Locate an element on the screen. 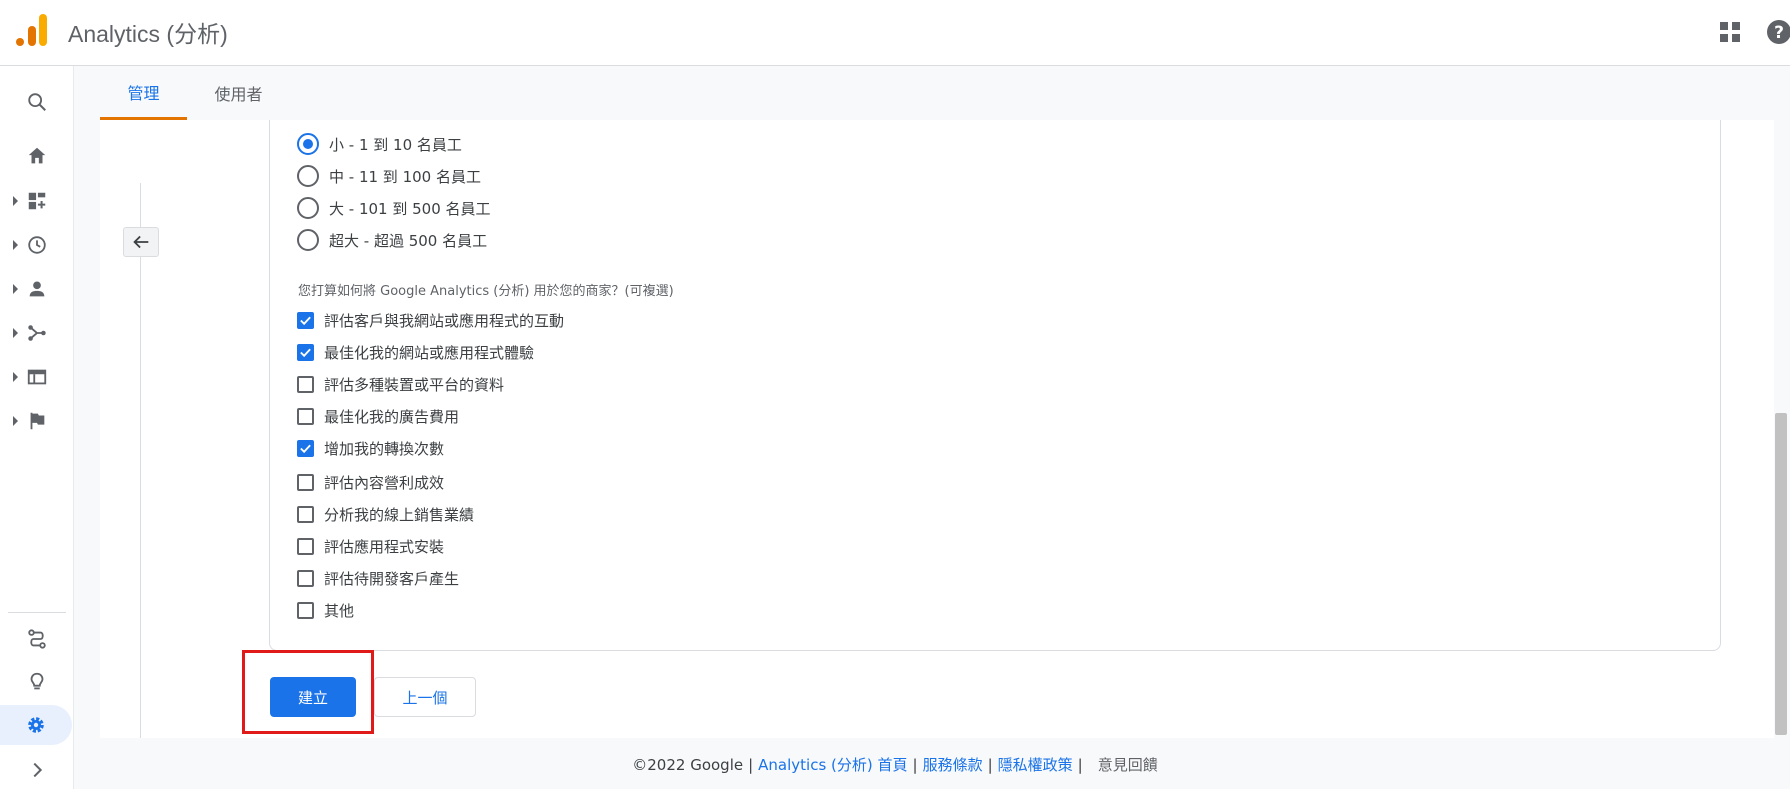 Image resolution: width=1790 pixels, height=789 pixels. scrollbar-thumb is located at coordinates (1781, 574).